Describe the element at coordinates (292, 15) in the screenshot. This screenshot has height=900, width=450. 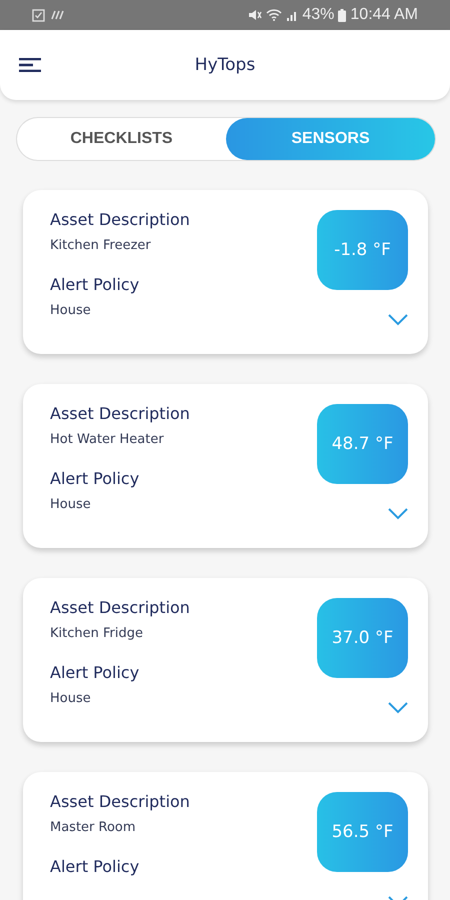
I see `signal-icon` at that location.